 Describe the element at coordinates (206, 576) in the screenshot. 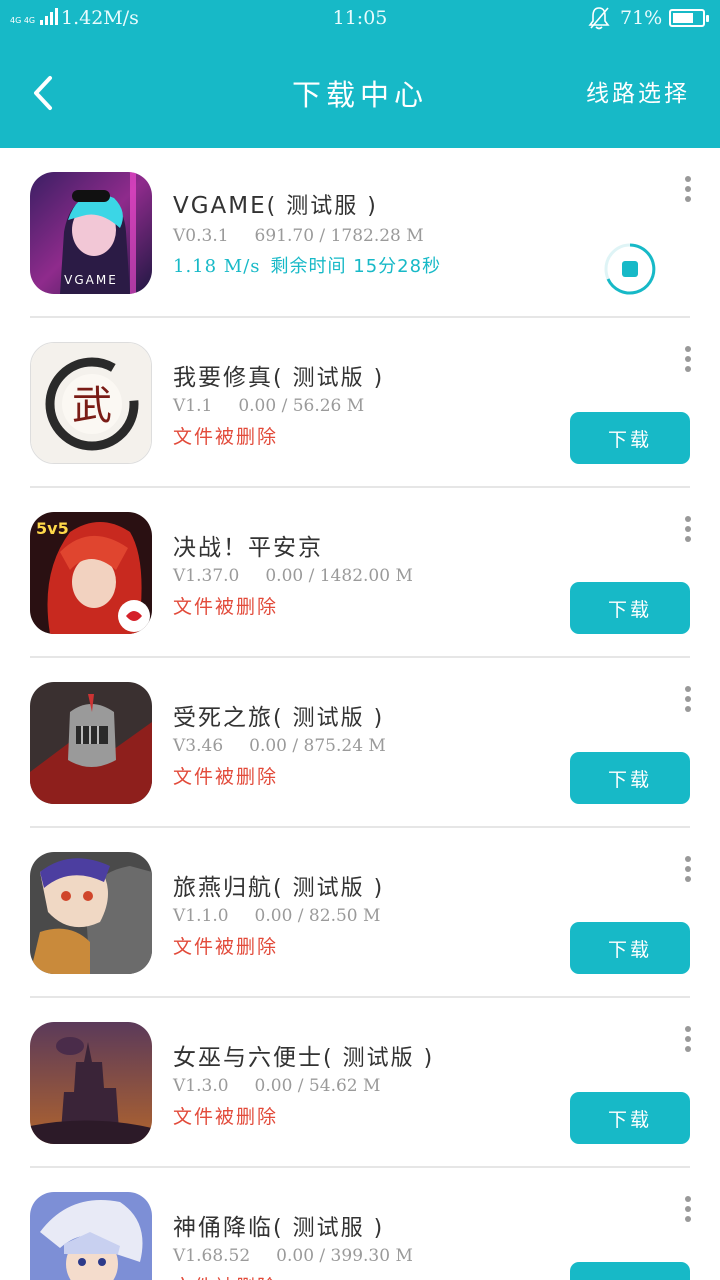

I see `app-version: V1.37.0` at that location.